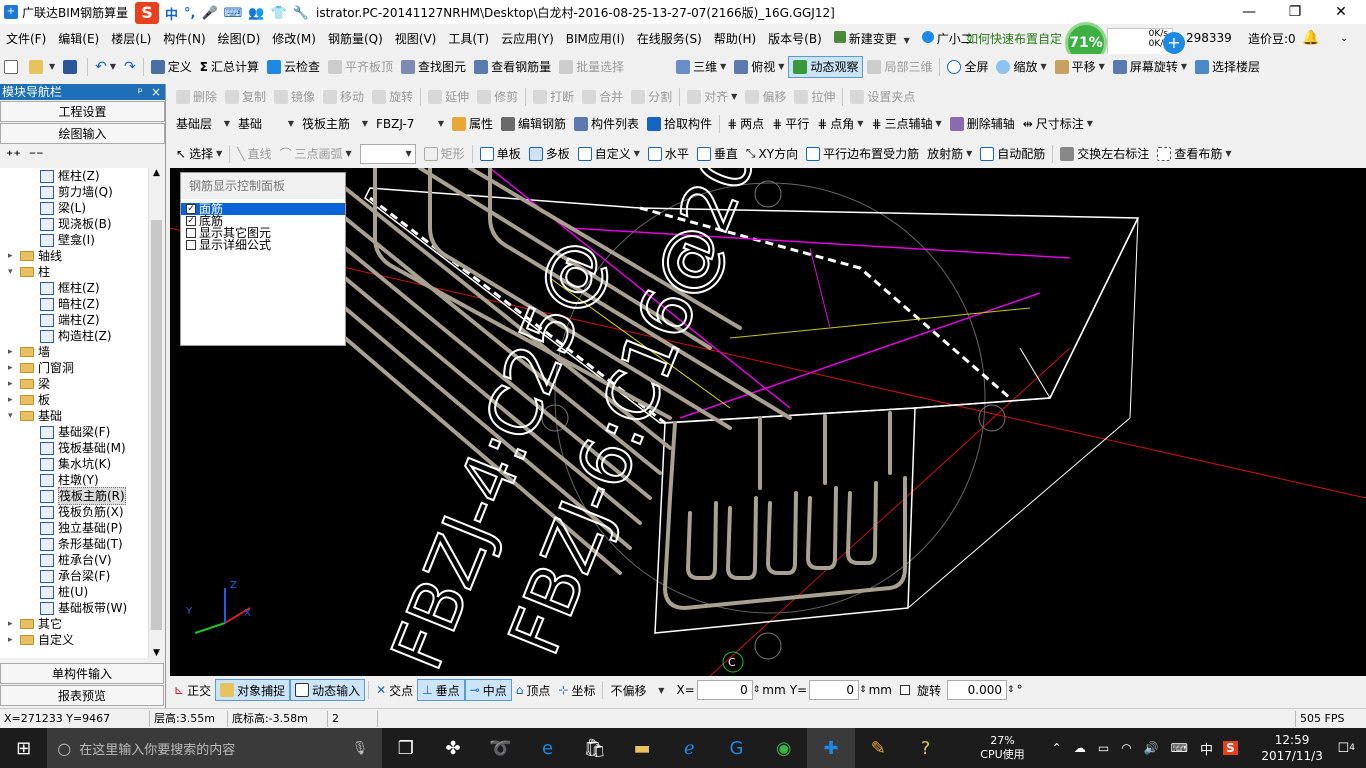 This screenshot has height=768, width=1366. Describe the element at coordinates (448, 97) in the screenshot. I see `extend-button: 延伸` at that location.